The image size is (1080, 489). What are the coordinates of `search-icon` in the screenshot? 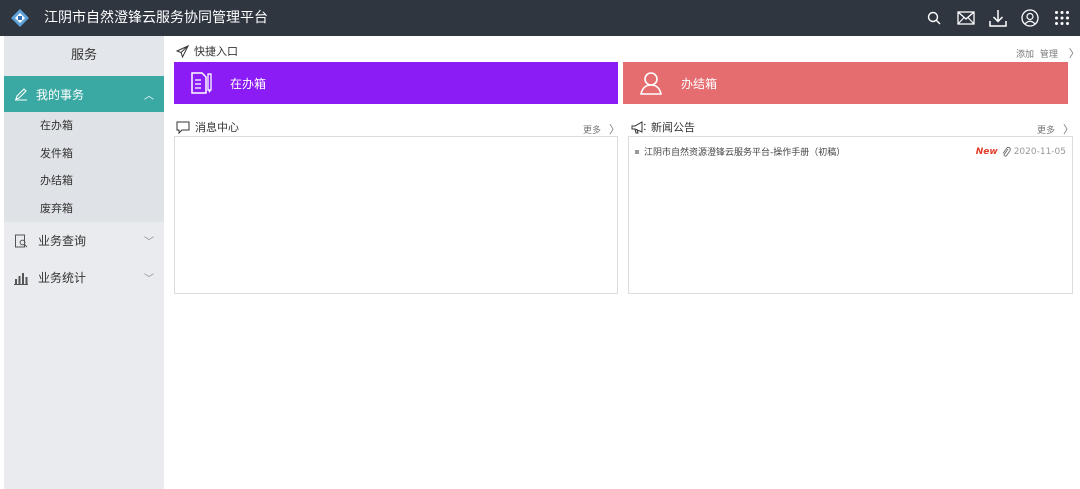 It's located at (934, 18).